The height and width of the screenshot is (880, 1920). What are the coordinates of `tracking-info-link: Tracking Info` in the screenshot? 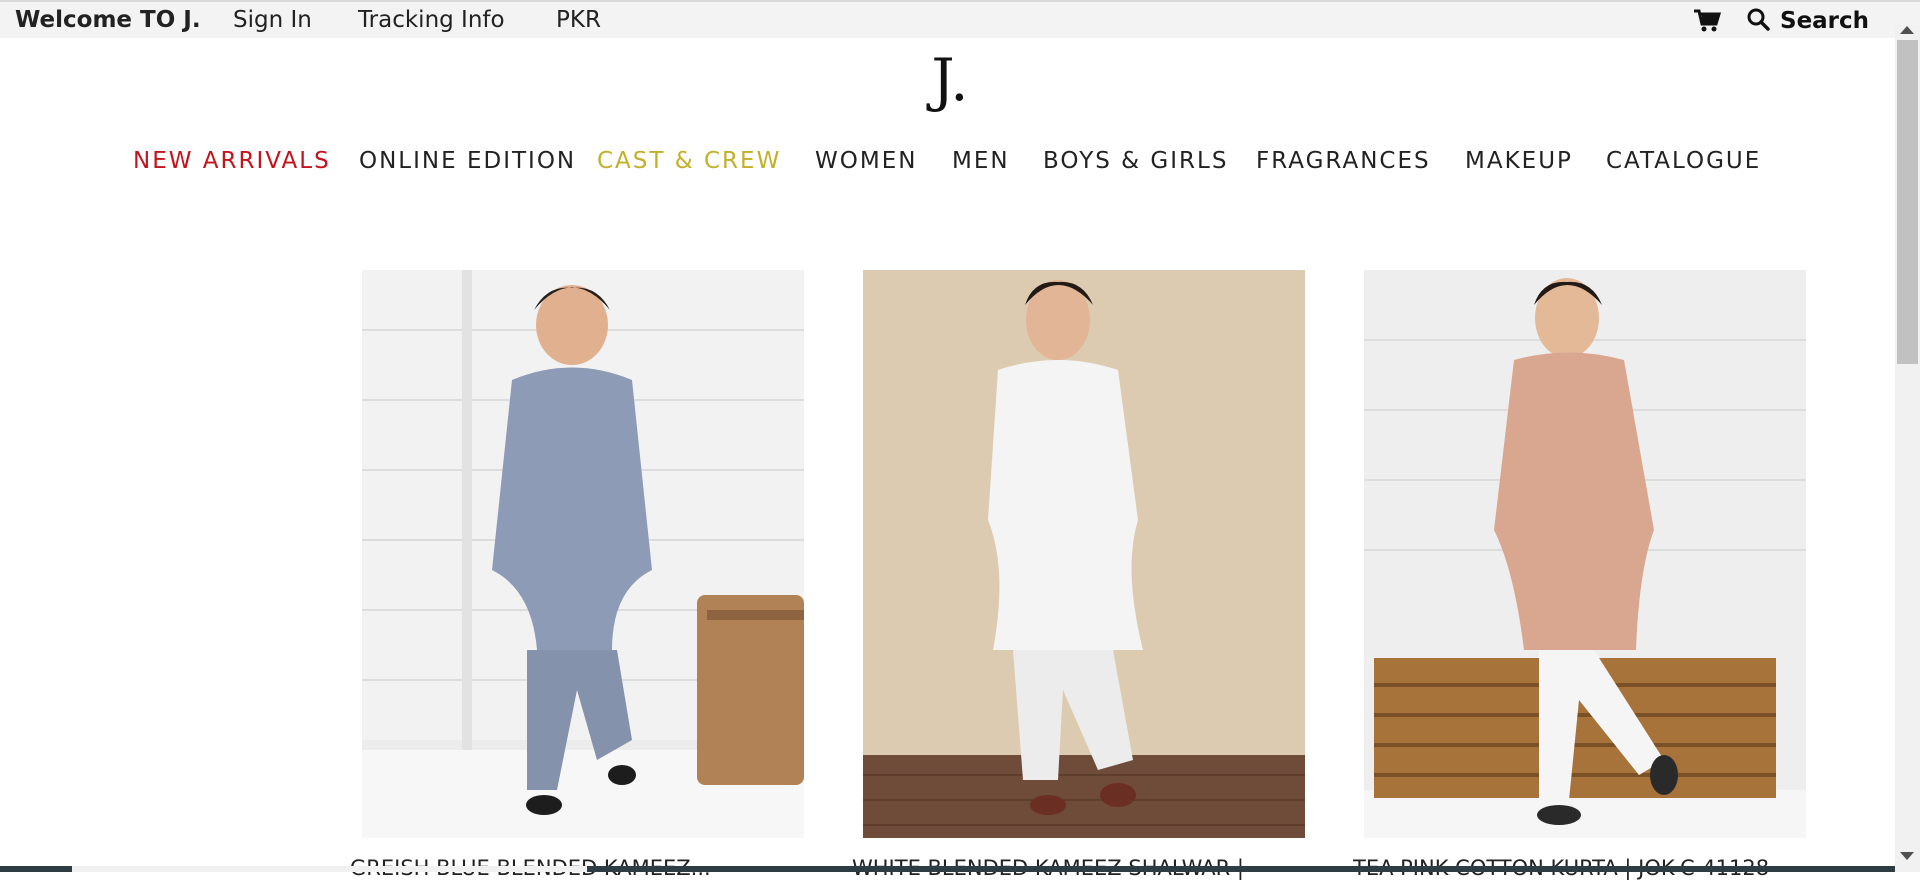 It's located at (431, 20).